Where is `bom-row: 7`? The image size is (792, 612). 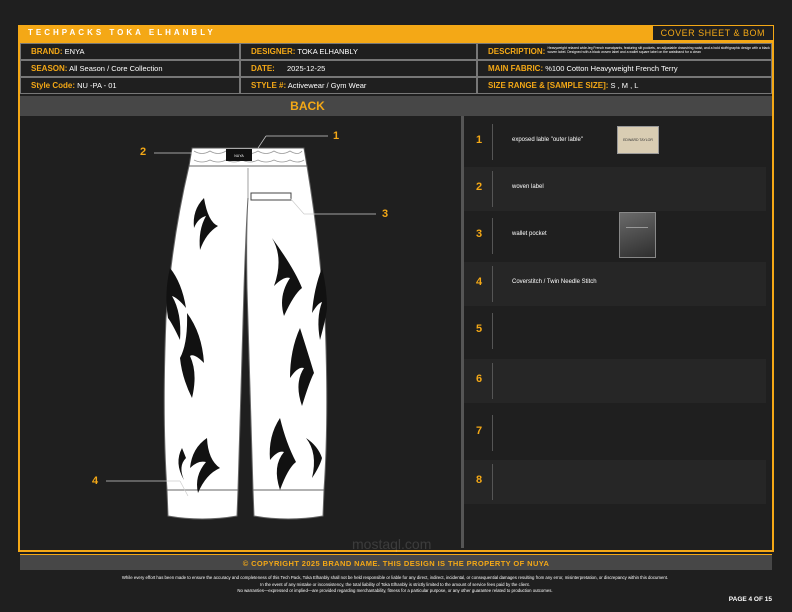
bom-row: 7 is located at coordinates (615, 433).